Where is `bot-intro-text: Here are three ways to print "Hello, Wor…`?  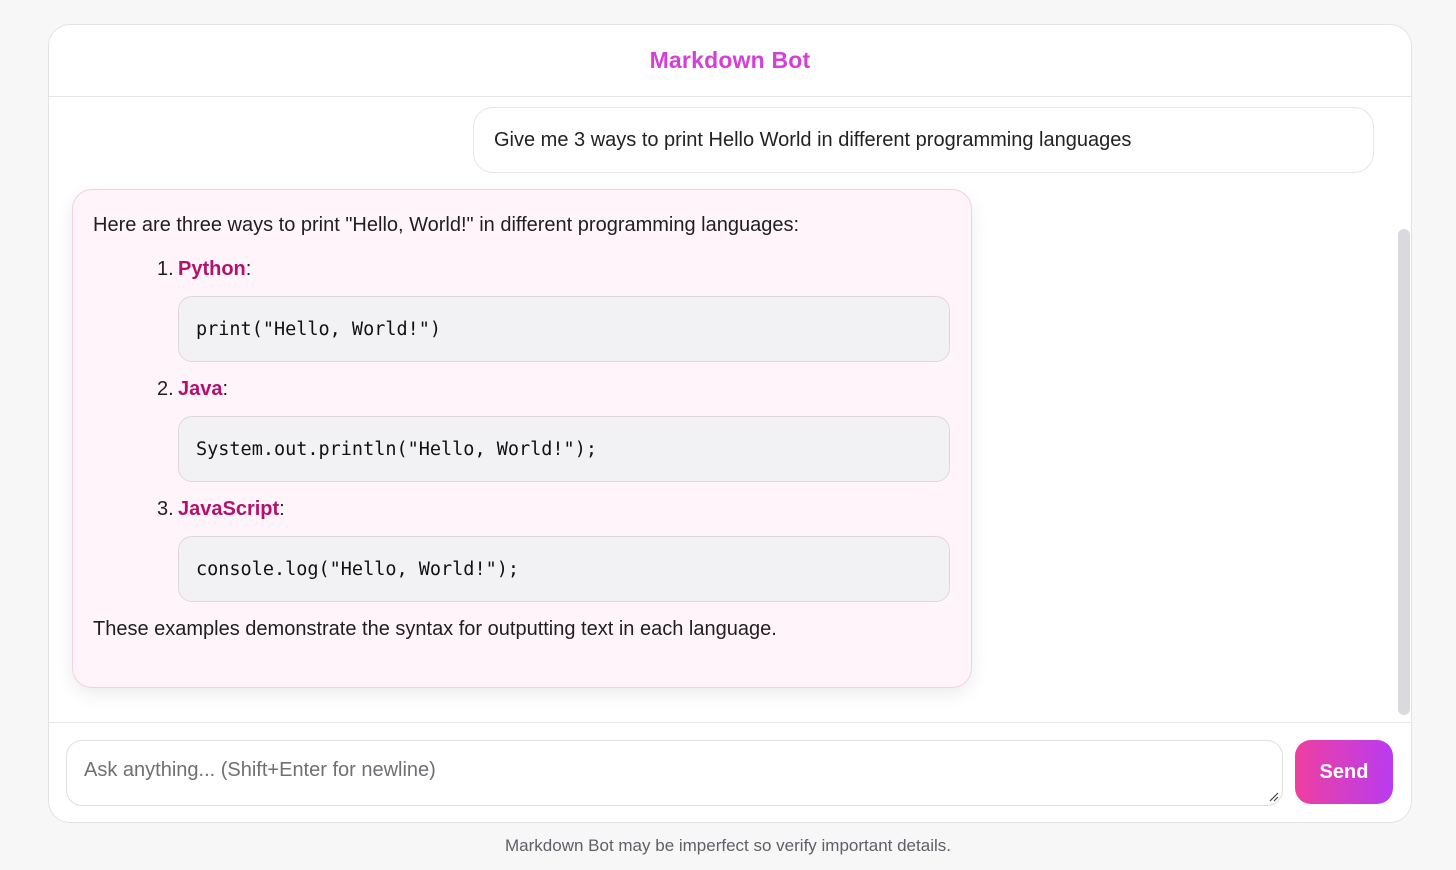 bot-intro-text: Here are three ways to print "Hello, Wor… is located at coordinates (446, 225).